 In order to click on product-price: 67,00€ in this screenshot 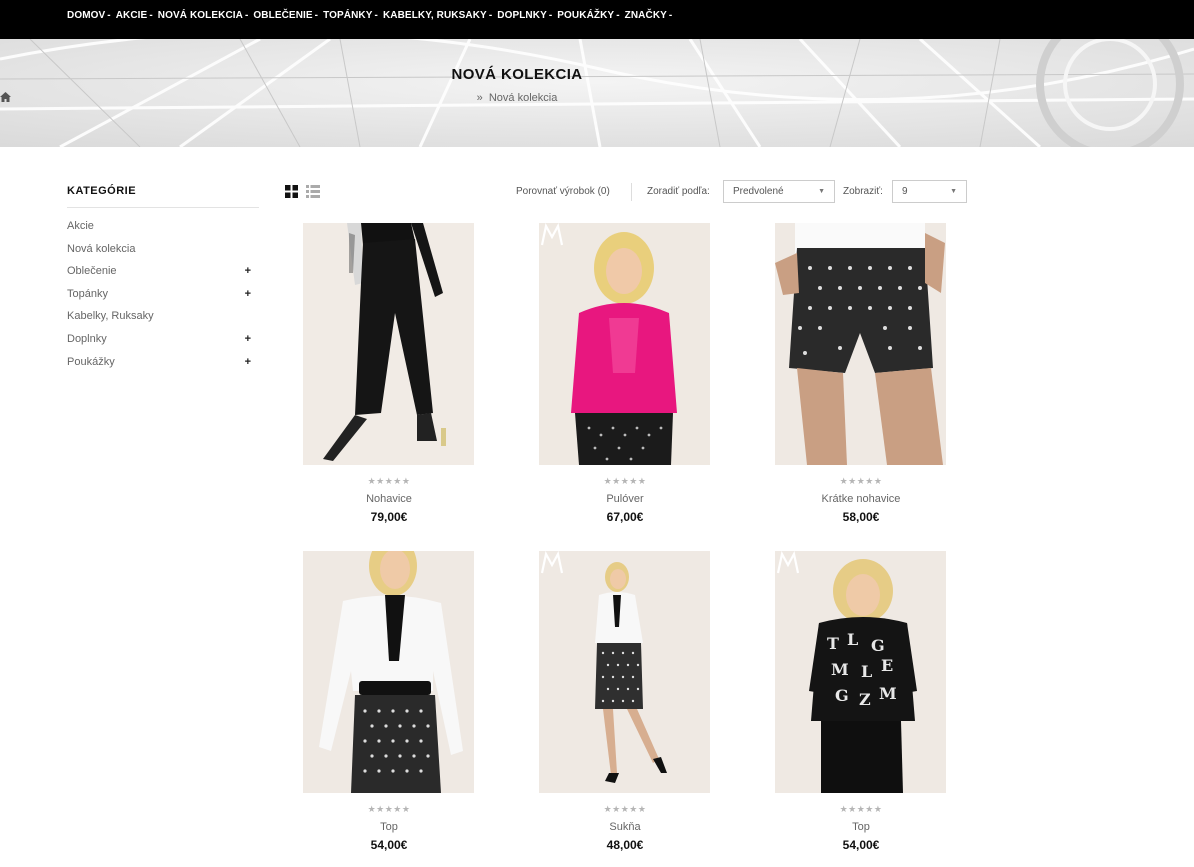, I will do `click(625, 517)`.